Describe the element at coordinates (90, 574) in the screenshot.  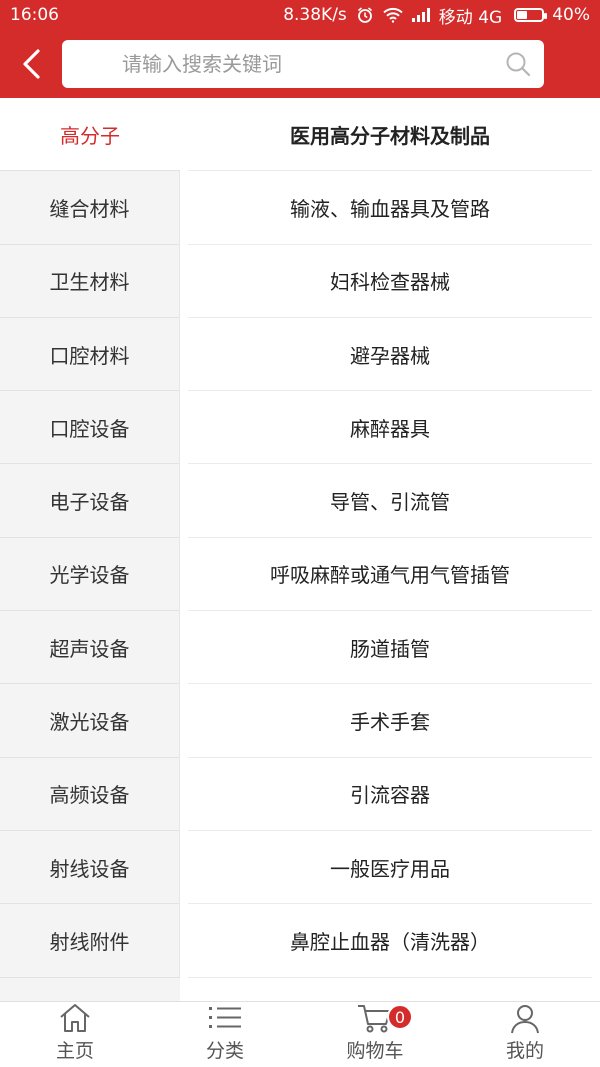
I see `sidebar-item-optical: 光学设备` at that location.